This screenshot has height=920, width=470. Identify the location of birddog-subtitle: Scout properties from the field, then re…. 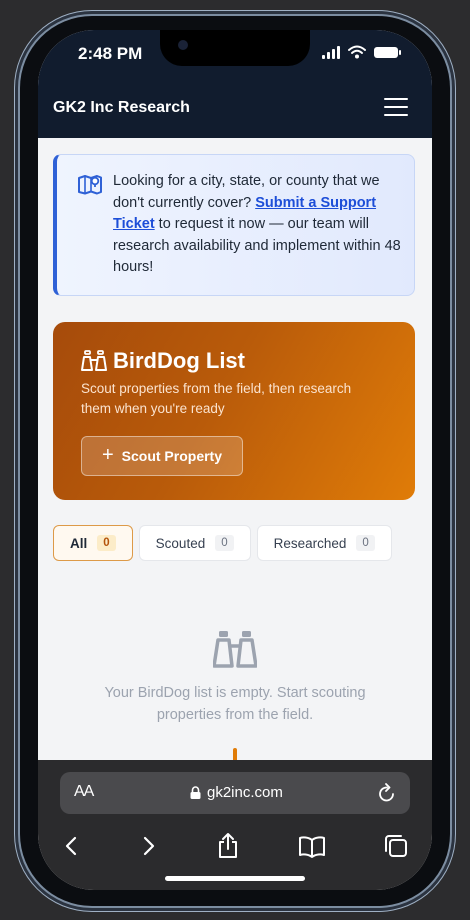
(216, 398).